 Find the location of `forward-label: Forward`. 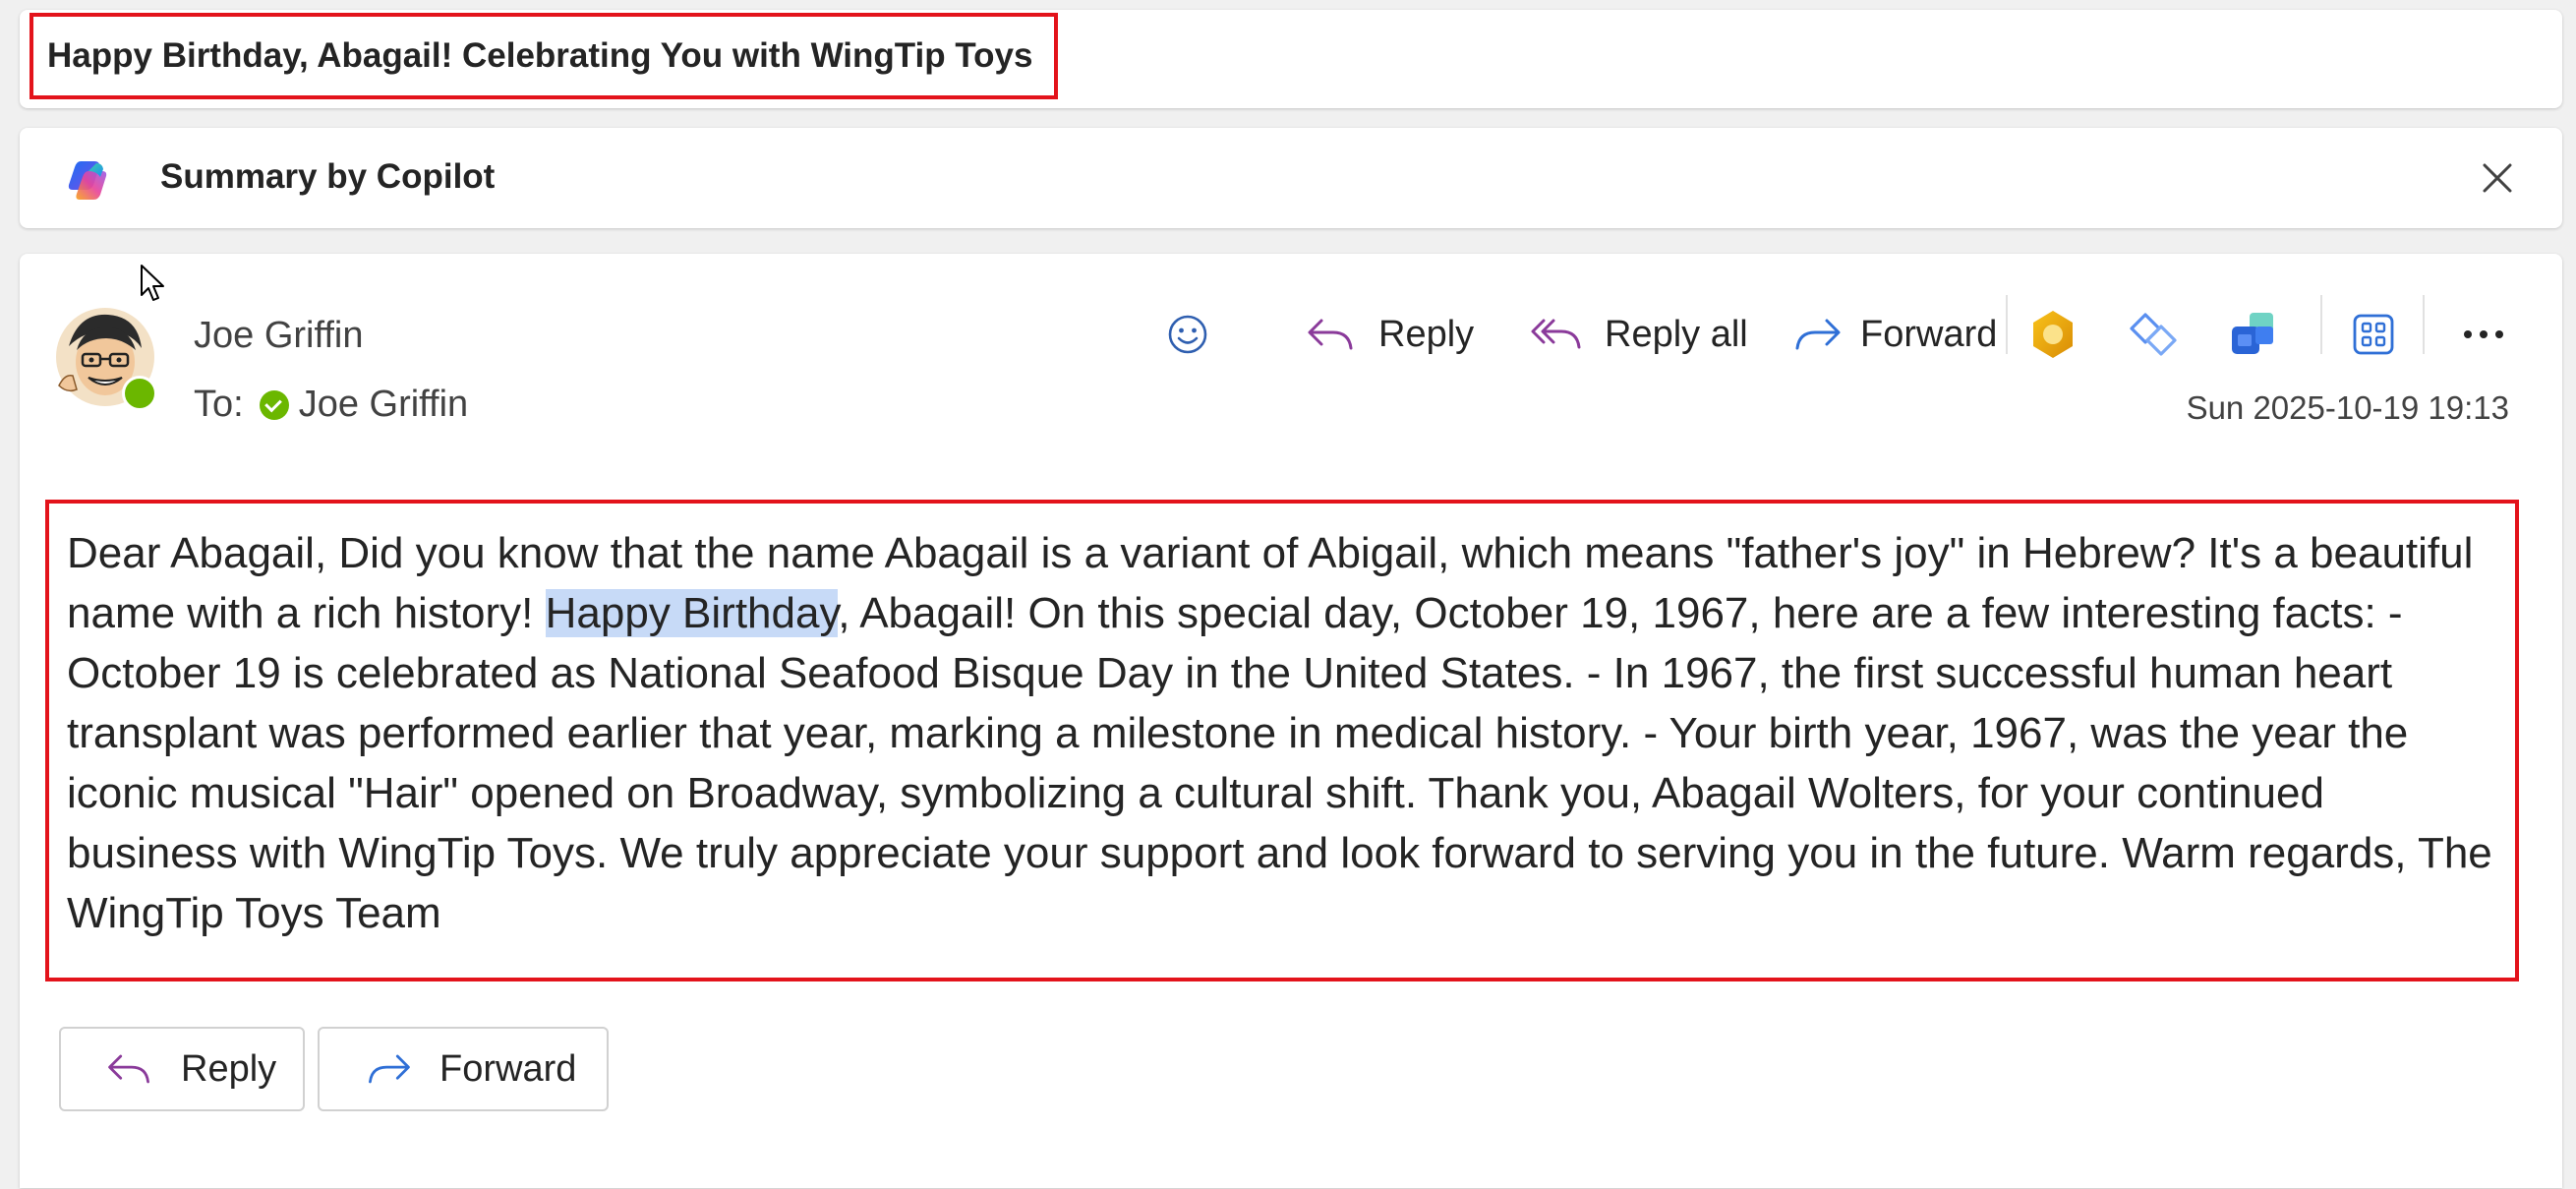

forward-label: Forward is located at coordinates (1929, 334).